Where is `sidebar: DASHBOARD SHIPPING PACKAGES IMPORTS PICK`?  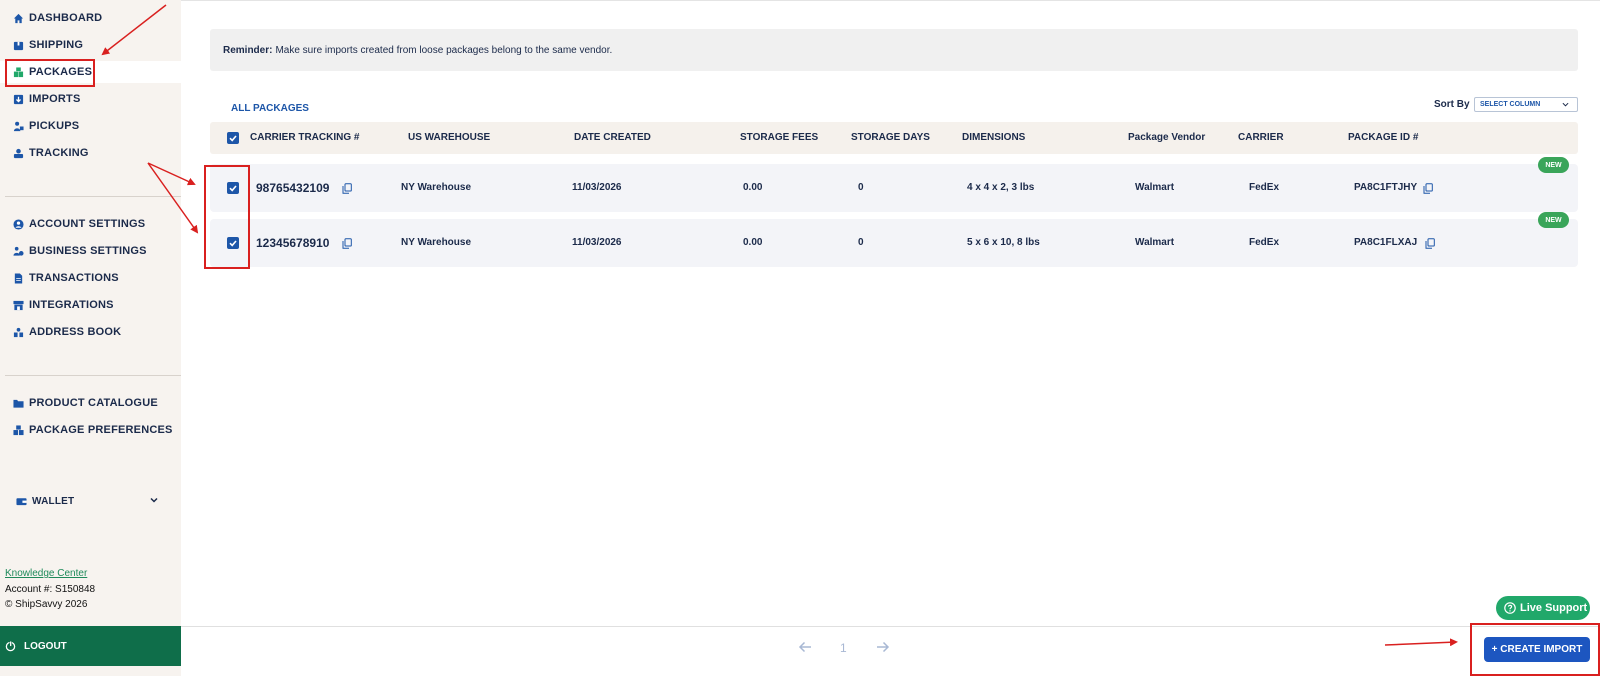
sidebar: DASHBOARD SHIPPING PACKAGES IMPORTS PICK is located at coordinates (90, 338).